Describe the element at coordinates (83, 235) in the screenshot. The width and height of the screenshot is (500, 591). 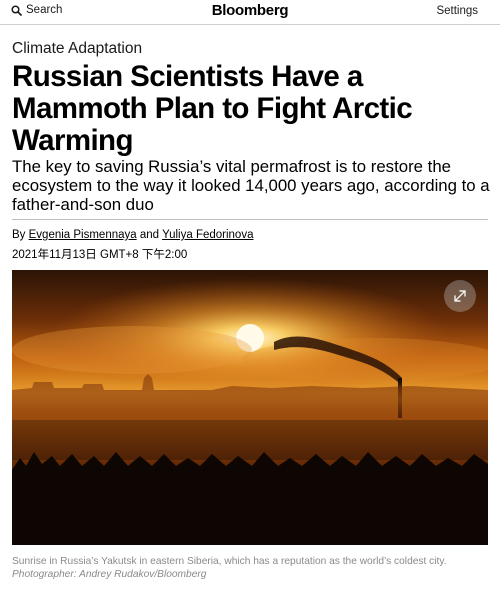
I see `author-link: Evgenia Pismennaya` at that location.